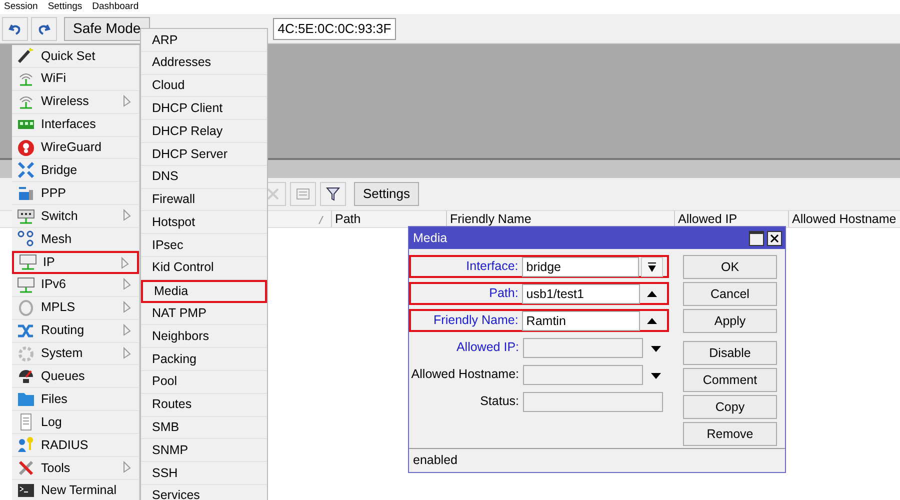 The height and width of the screenshot is (500, 900). What do you see at coordinates (430, 238) in the screenshot?
I see `dialog-title: Media` at bounding box center [430, 238].